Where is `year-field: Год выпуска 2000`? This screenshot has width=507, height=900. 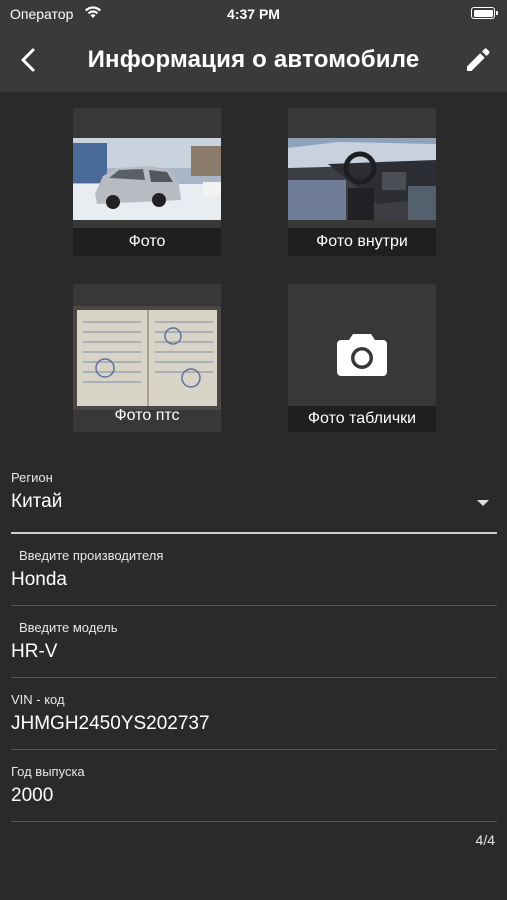
year-field: Год выпуска 2000 is located at coordinates (254, 794).